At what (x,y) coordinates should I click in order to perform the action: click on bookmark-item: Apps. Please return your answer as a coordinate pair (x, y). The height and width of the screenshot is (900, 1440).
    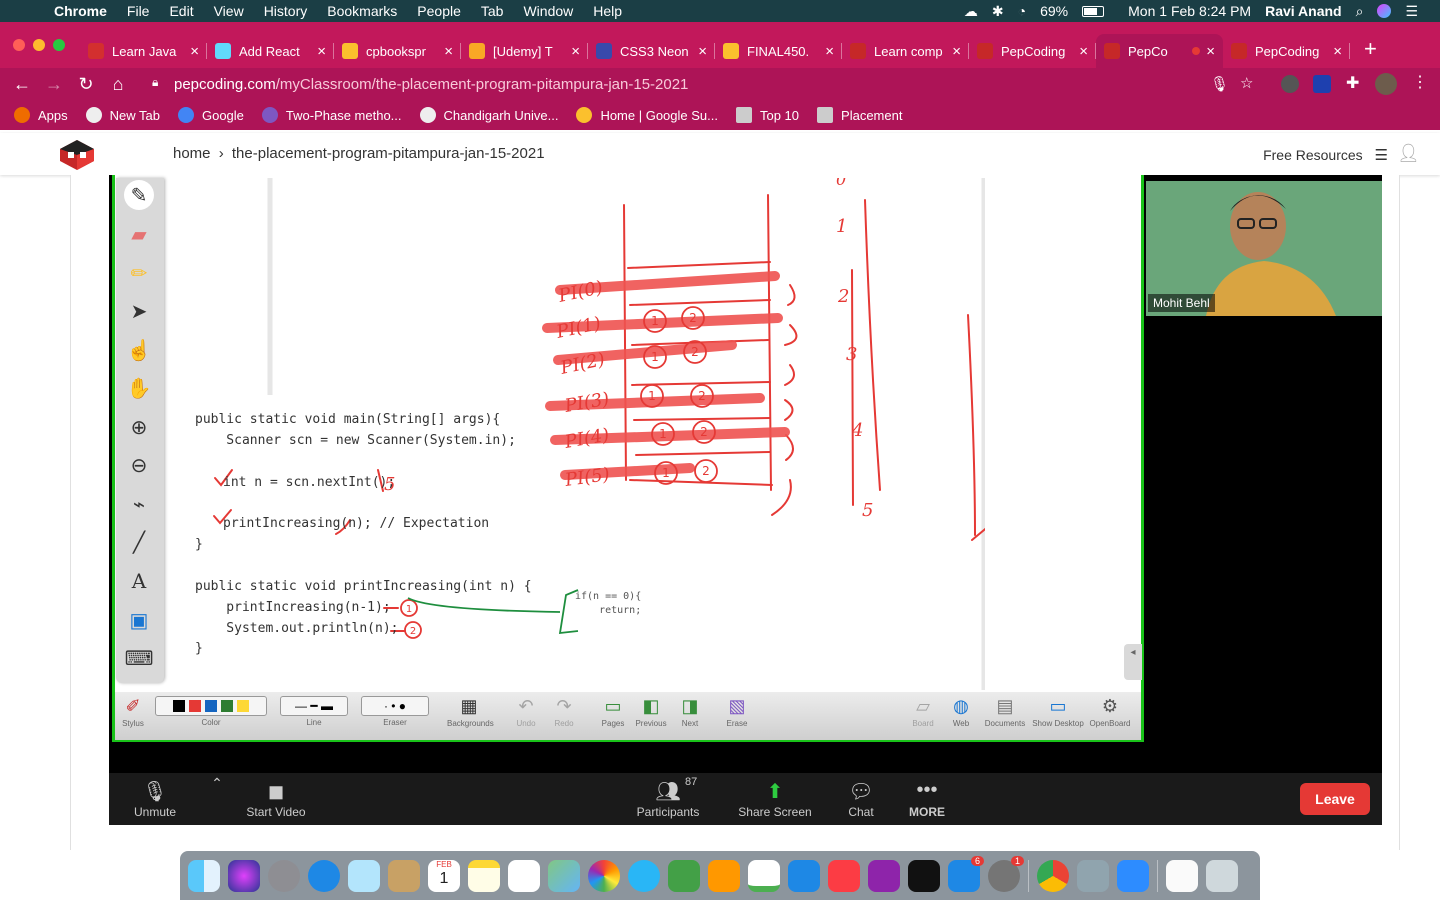
    Looking at the image, I should click on (41, 115).